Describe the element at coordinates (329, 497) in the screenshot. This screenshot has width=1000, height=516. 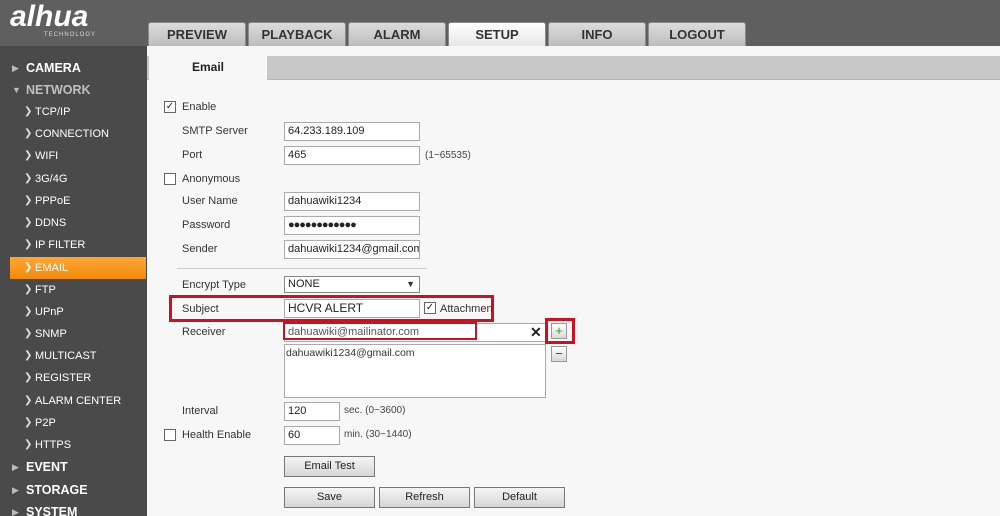
I see `save-button: Save` at that location.